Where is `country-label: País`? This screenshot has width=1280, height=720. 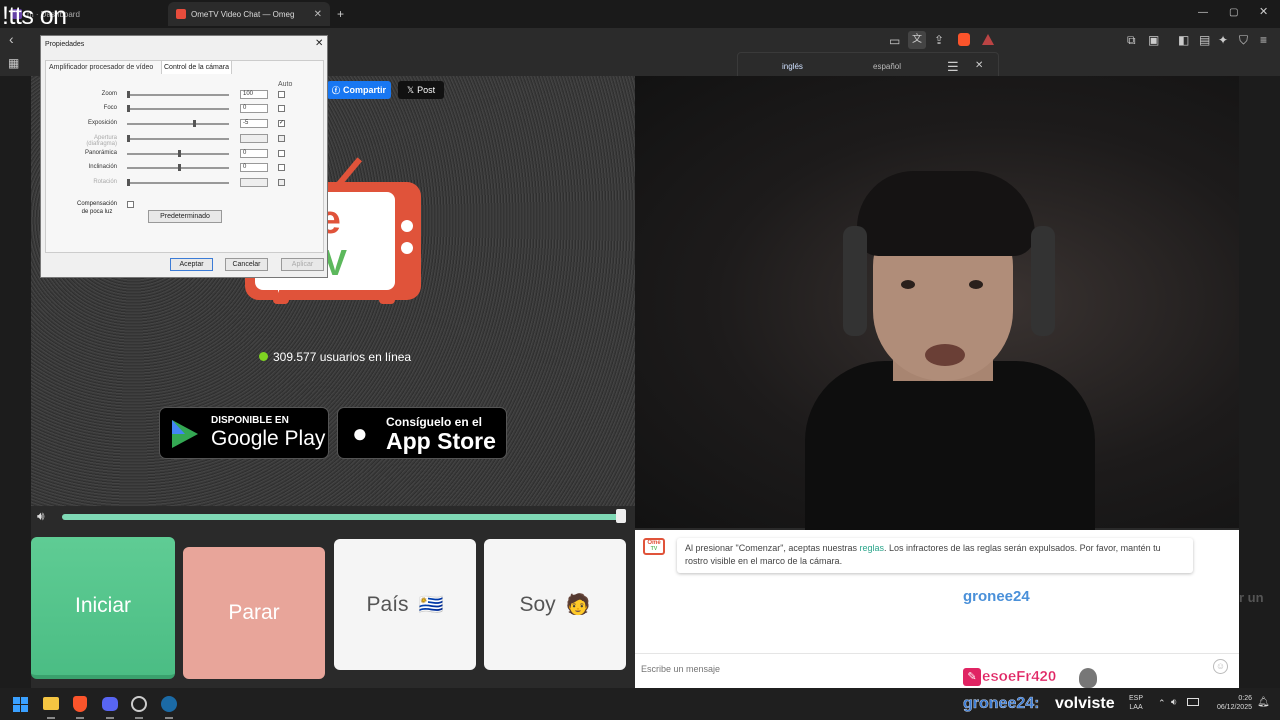 country-label: País is located at coordinates (387, 604).